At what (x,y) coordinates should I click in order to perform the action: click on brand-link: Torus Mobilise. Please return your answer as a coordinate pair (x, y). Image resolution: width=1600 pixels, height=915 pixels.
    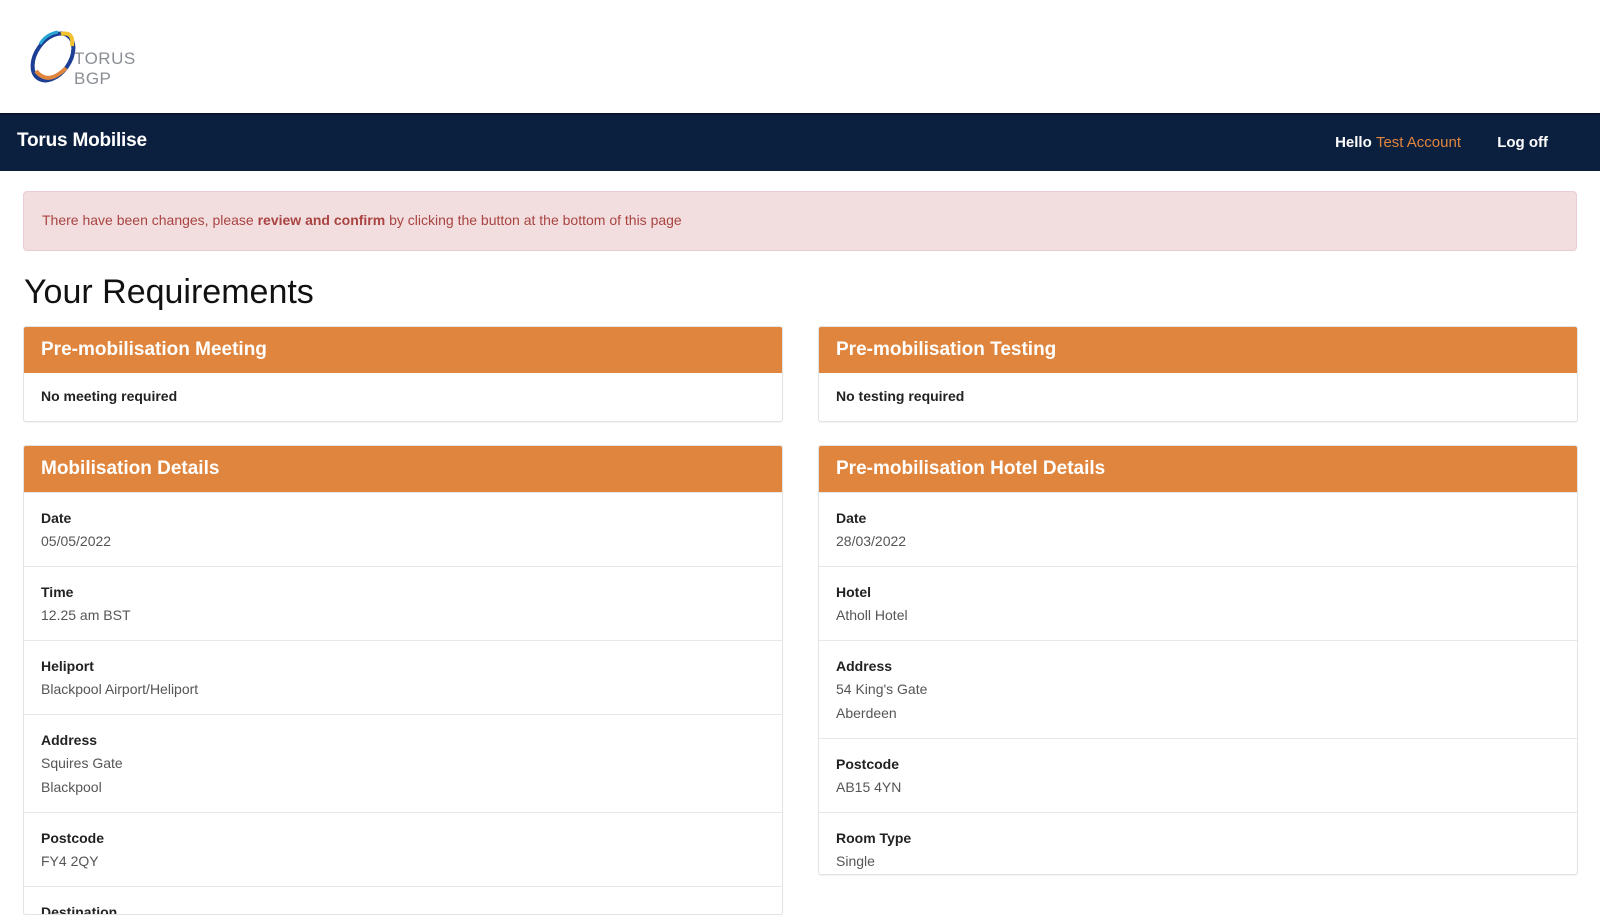
    Looking at the image, I should click on (82, 141).